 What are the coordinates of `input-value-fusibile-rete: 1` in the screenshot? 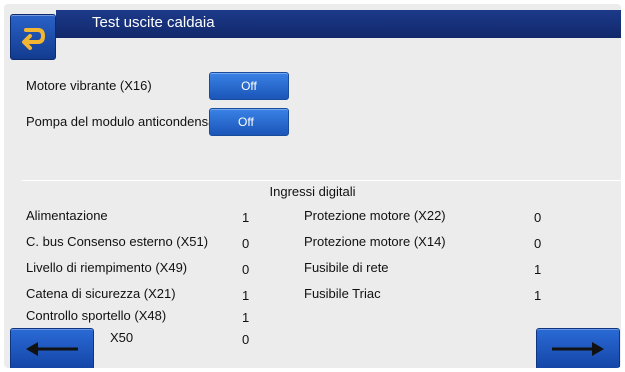 It's located at (538, 269).